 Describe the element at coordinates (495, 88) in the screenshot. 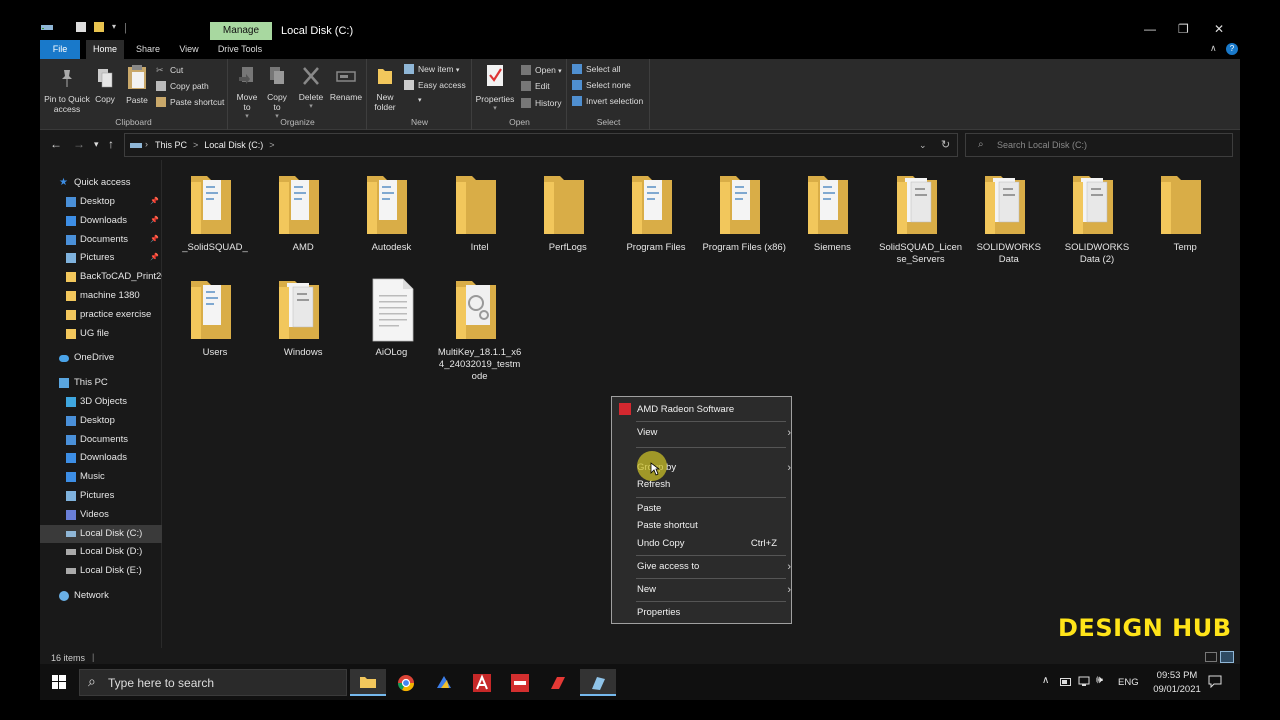

I see `properties-button: Properties ▾` at that location.